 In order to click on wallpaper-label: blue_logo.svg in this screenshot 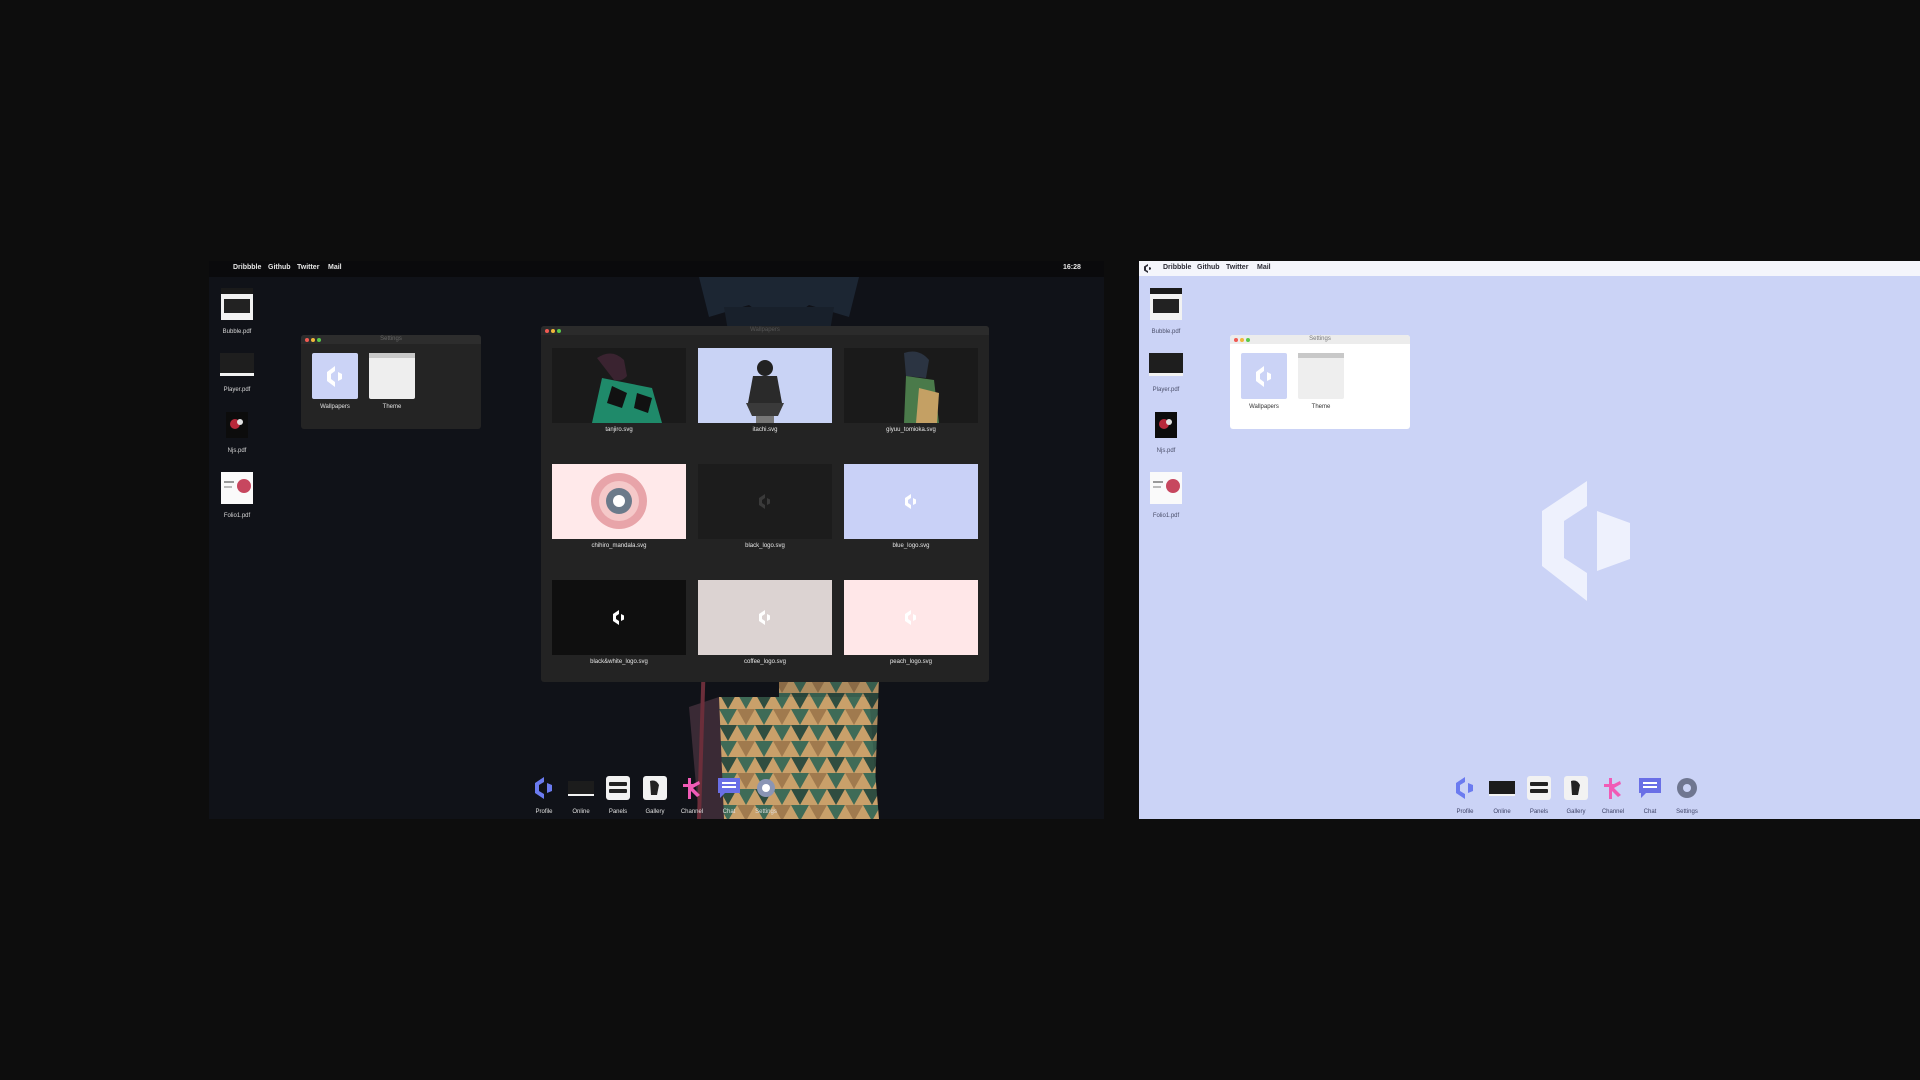, I will do `click(911, 546)`.